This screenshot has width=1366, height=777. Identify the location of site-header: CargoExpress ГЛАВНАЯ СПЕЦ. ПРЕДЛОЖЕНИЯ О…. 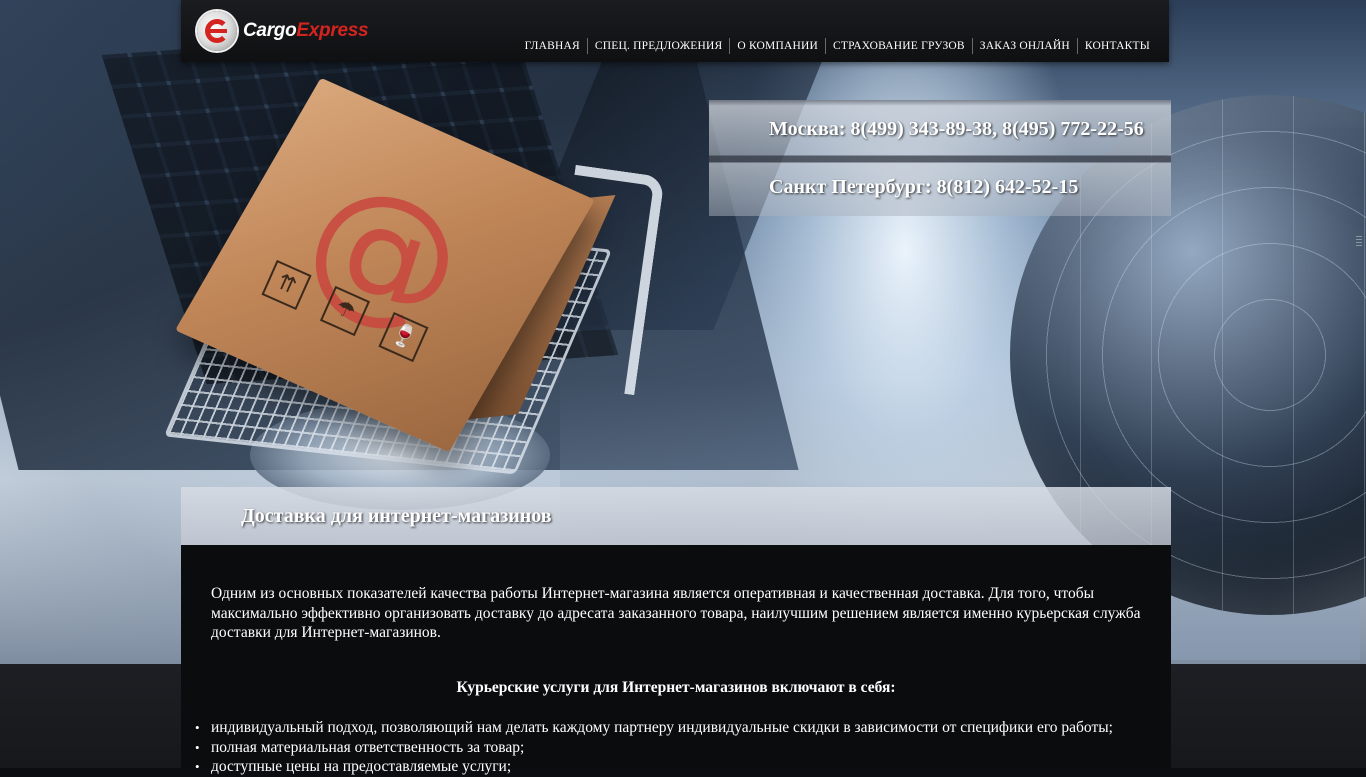
(675, 31).